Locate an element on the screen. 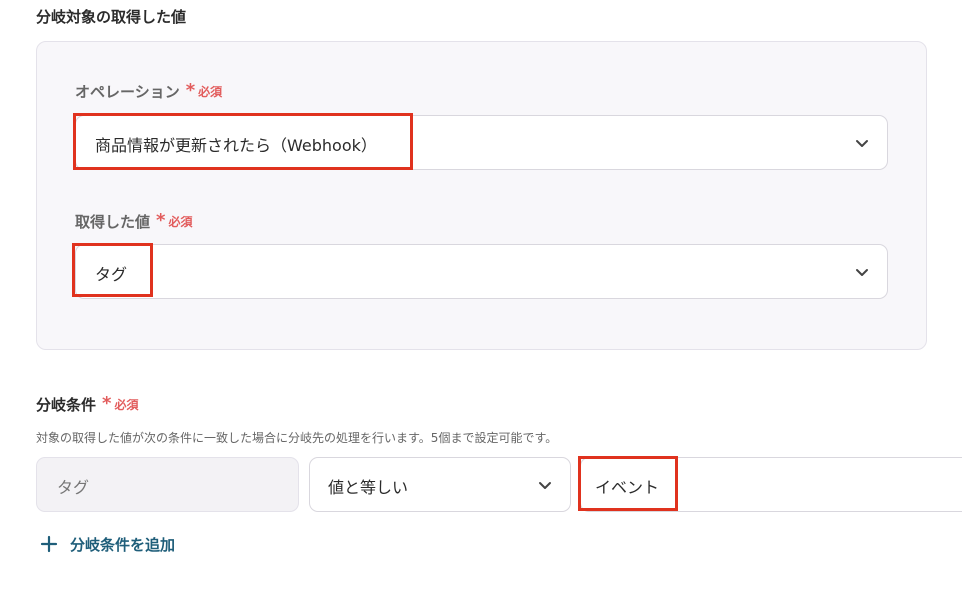  condition-operator-select: 値と等しい is located at coordinates (440, 484).